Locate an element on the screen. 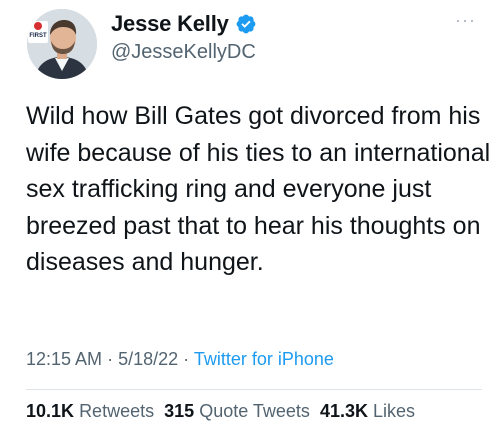  verified-badge-icon is located at coordinates (246, 24).